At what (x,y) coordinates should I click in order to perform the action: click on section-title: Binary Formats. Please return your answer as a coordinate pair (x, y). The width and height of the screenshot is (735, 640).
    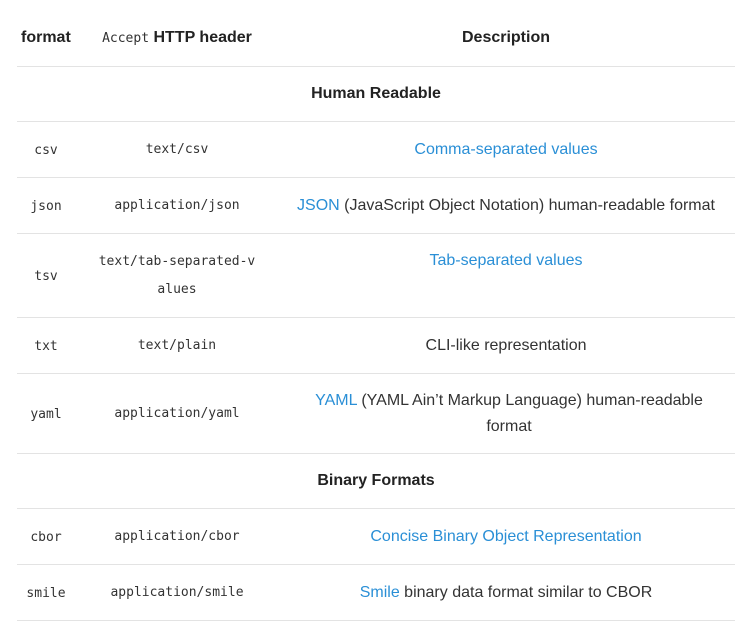
    Looking at the image, I should click on (376, 481).